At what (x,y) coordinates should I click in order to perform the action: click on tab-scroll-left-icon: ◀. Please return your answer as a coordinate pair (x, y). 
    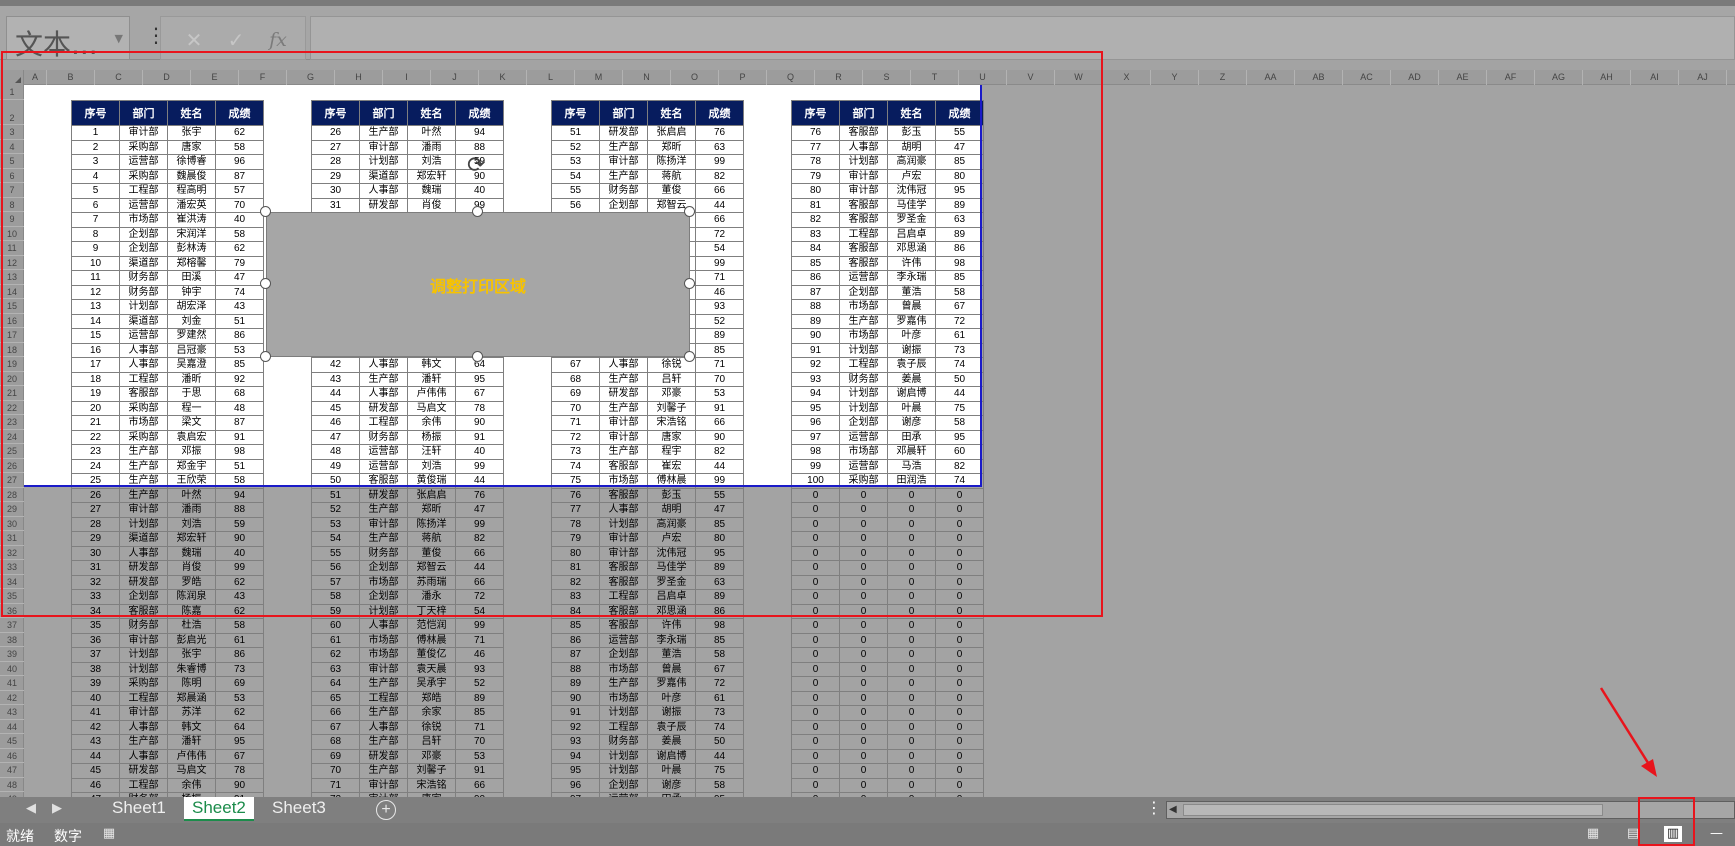
    Looking at the image, I should click on (31, 808).